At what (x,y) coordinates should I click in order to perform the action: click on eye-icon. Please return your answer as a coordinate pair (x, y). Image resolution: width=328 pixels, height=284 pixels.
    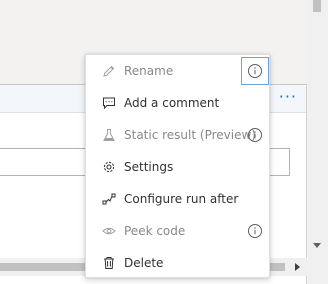
    Looking at the image, I should click on (109, 231).